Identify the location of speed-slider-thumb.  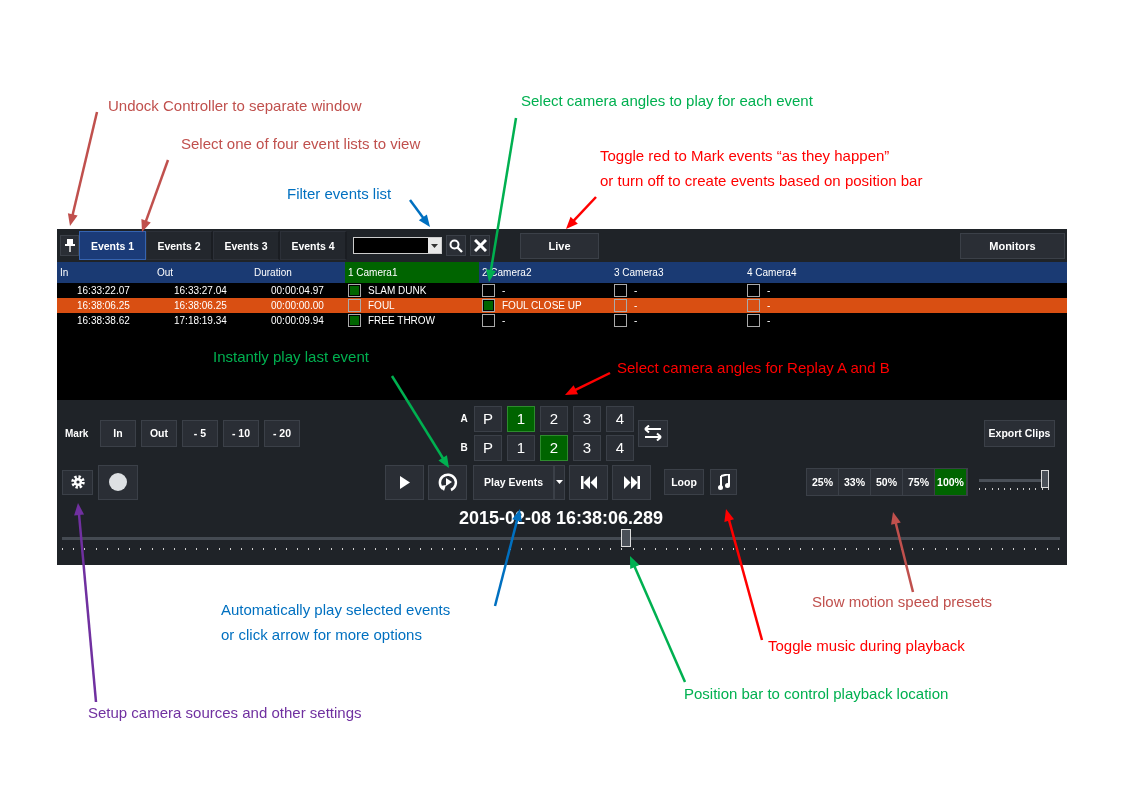
(1045, 478).